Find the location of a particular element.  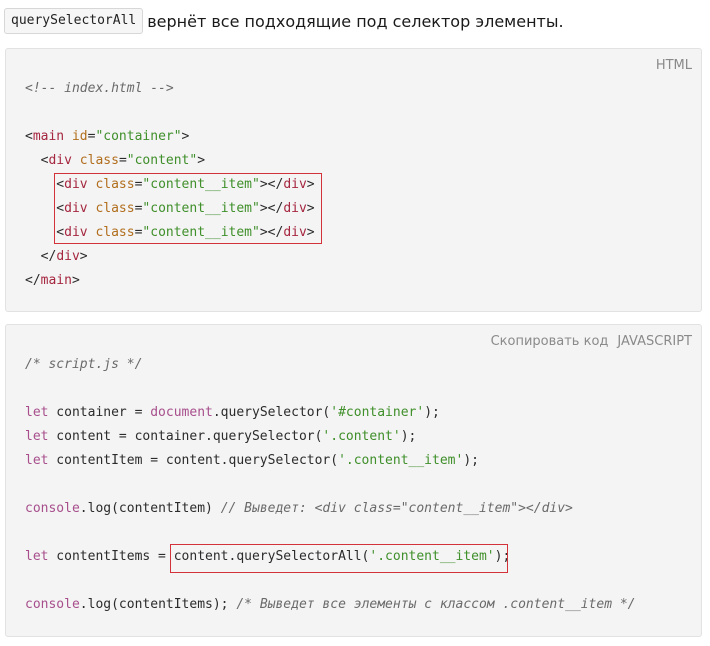

language-label: JAVASCRIPT is located at coordinates (654, 341).